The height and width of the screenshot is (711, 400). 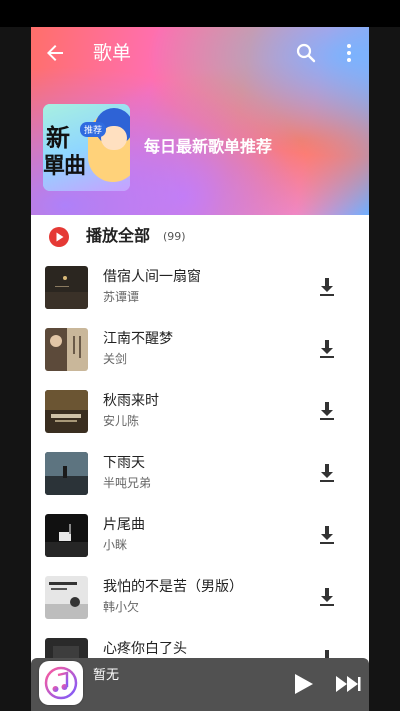 What do you see at coordinates (200, 53) in the screenshot?
I see `app-header: 歌单` at bounding box center [200, 53].